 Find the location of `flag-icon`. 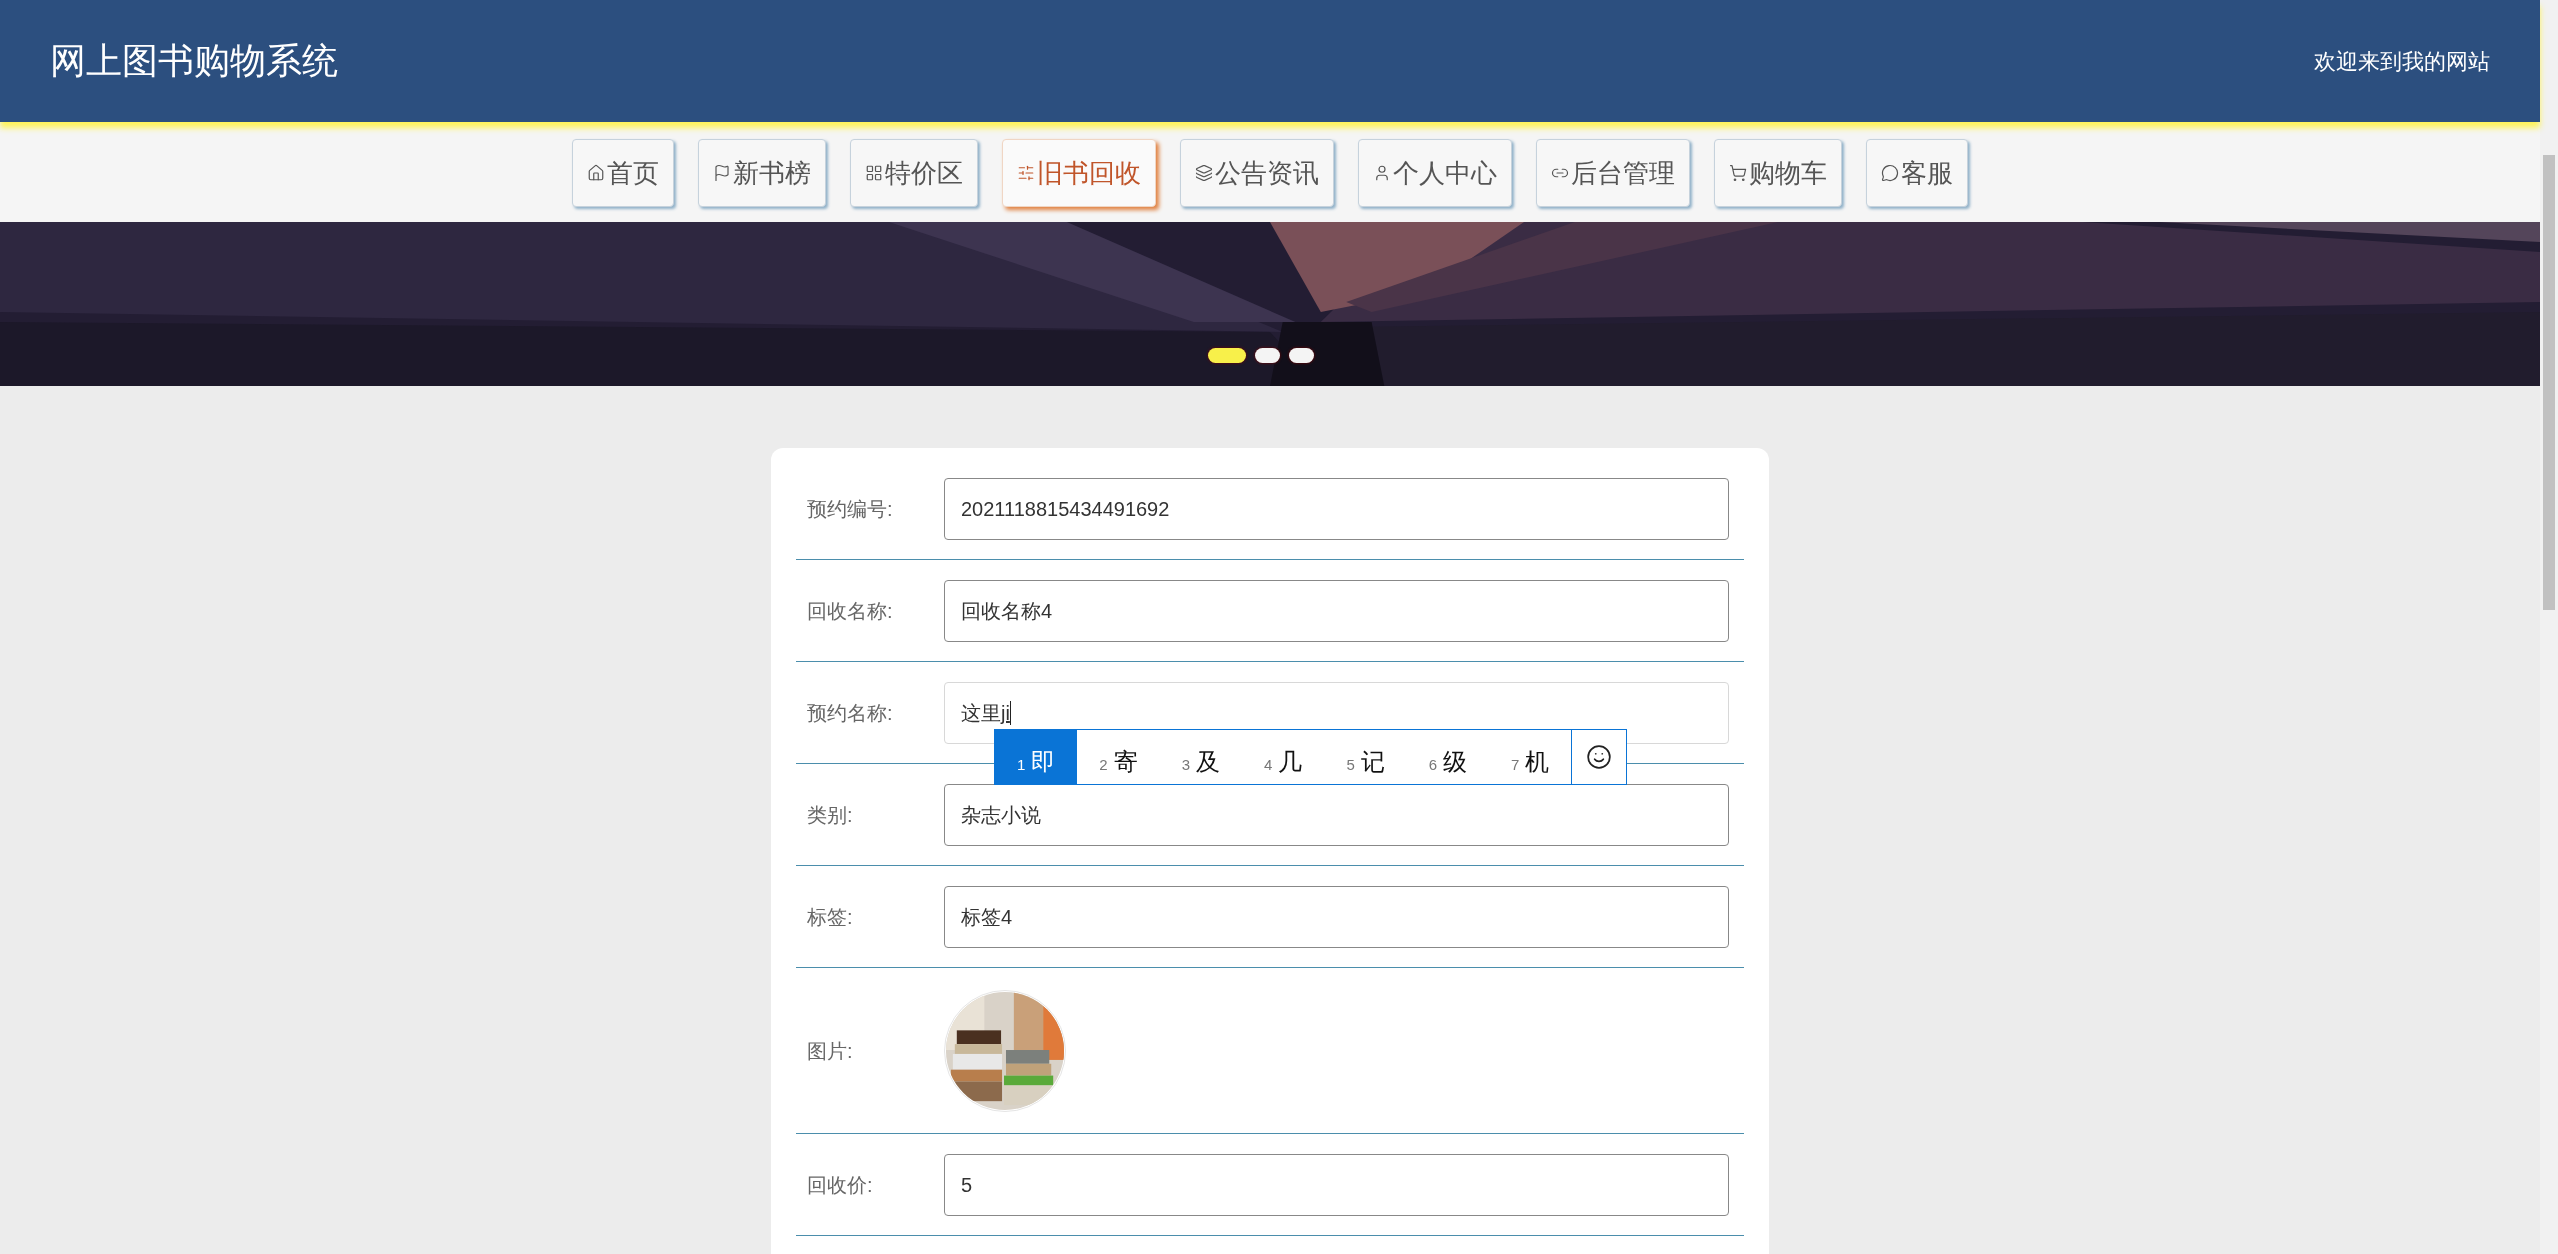

flag-icon is located at coordinates (722, 173).